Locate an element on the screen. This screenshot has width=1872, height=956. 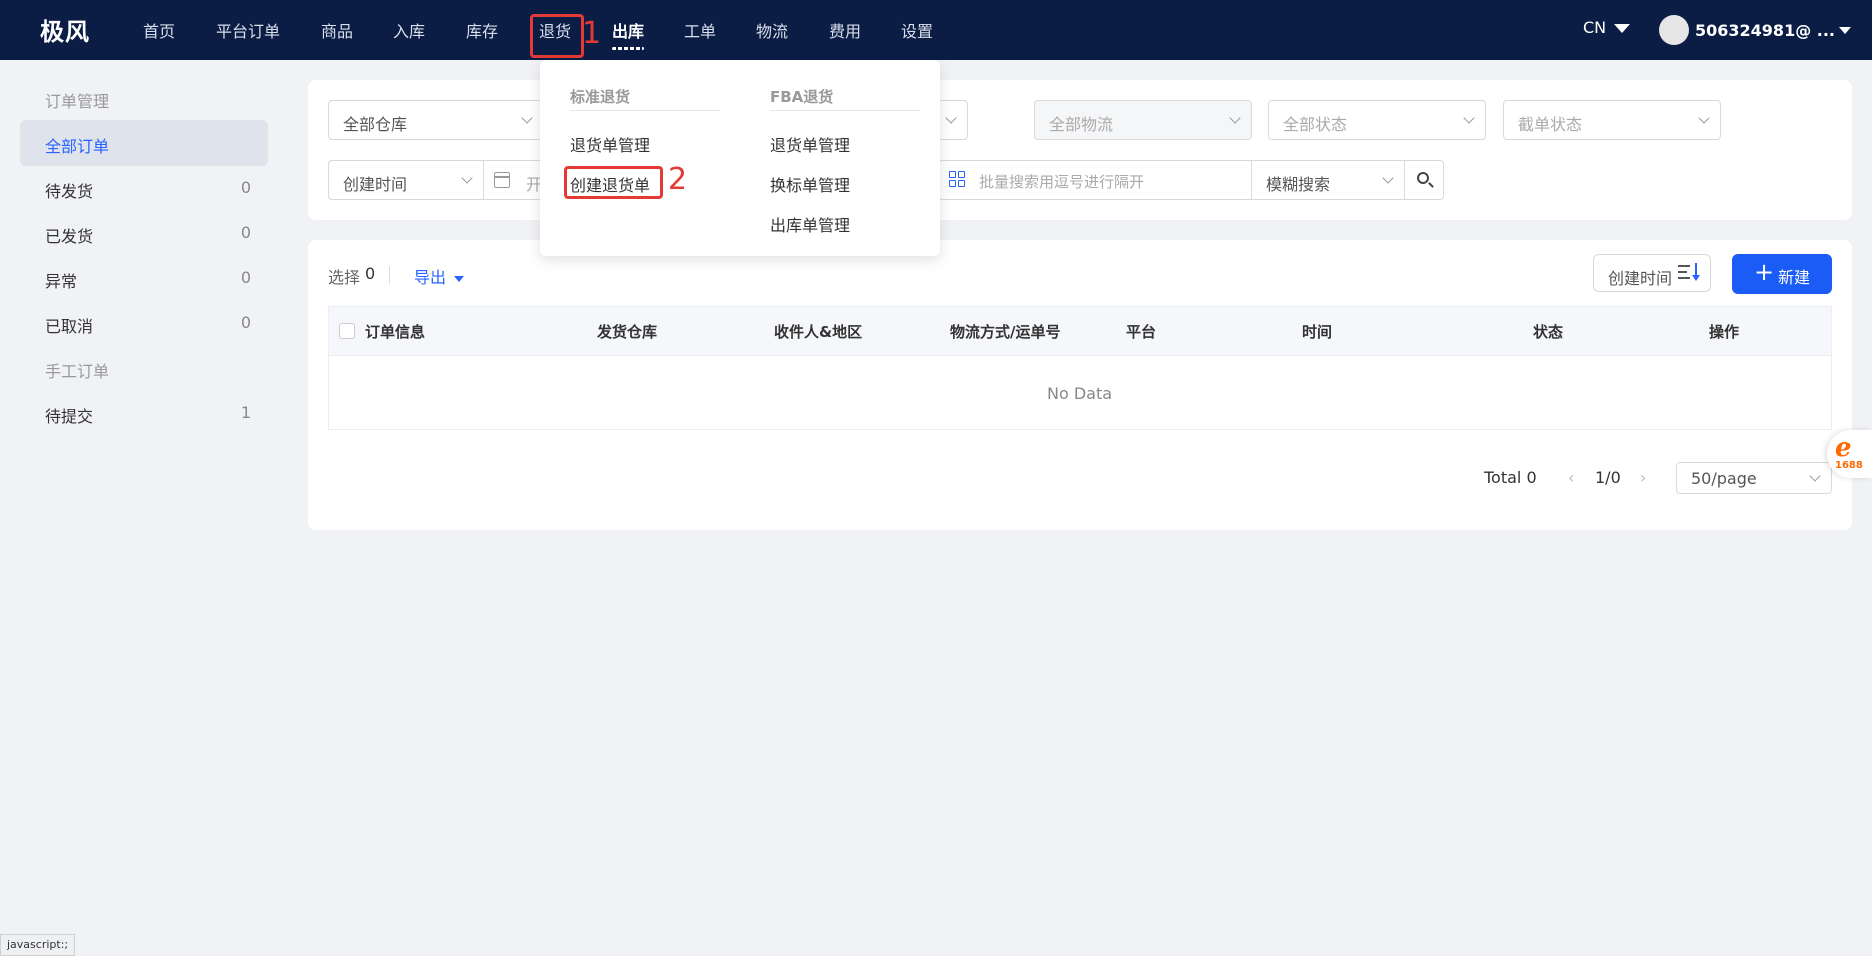
date-range-picker: 开 is located at coordinates (513, 180).